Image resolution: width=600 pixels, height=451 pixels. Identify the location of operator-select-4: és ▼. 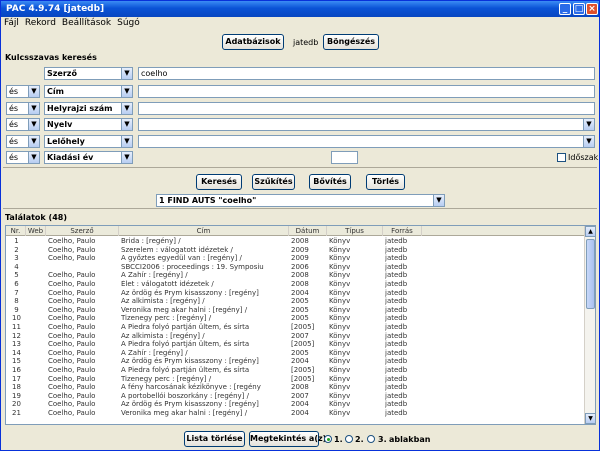
(23, 124).